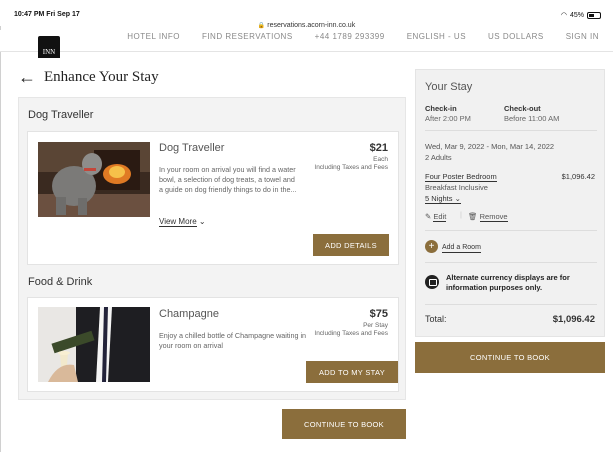 Image resolution: width=613 pixels, height=452 pixels. Describe the element at coordinates (461, 177) in the screenshot. I see `room-name-link: Four Poster Bedroom` at that location.